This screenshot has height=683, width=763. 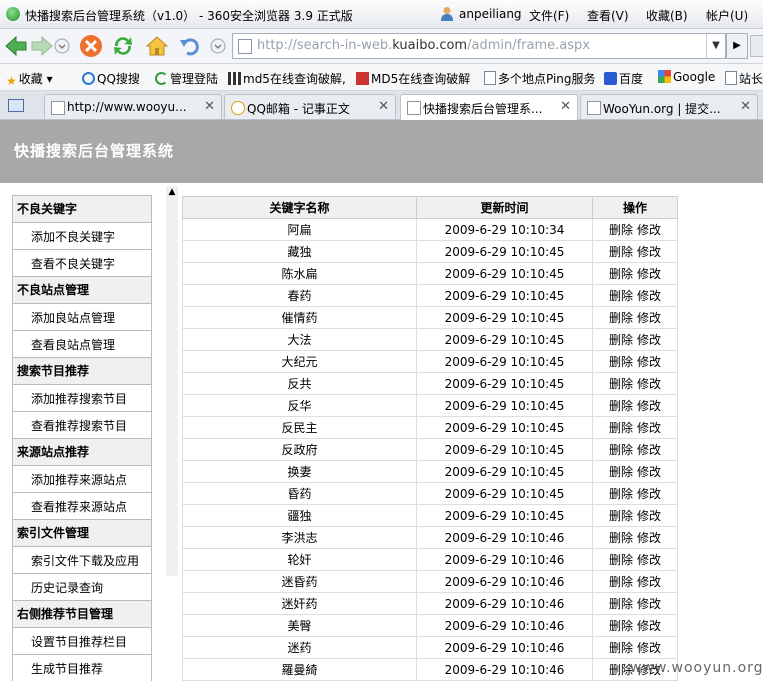 I want to click on sidebar-item-add-bad-keyword: 添加不良关键字, so click(x=82, y=235).